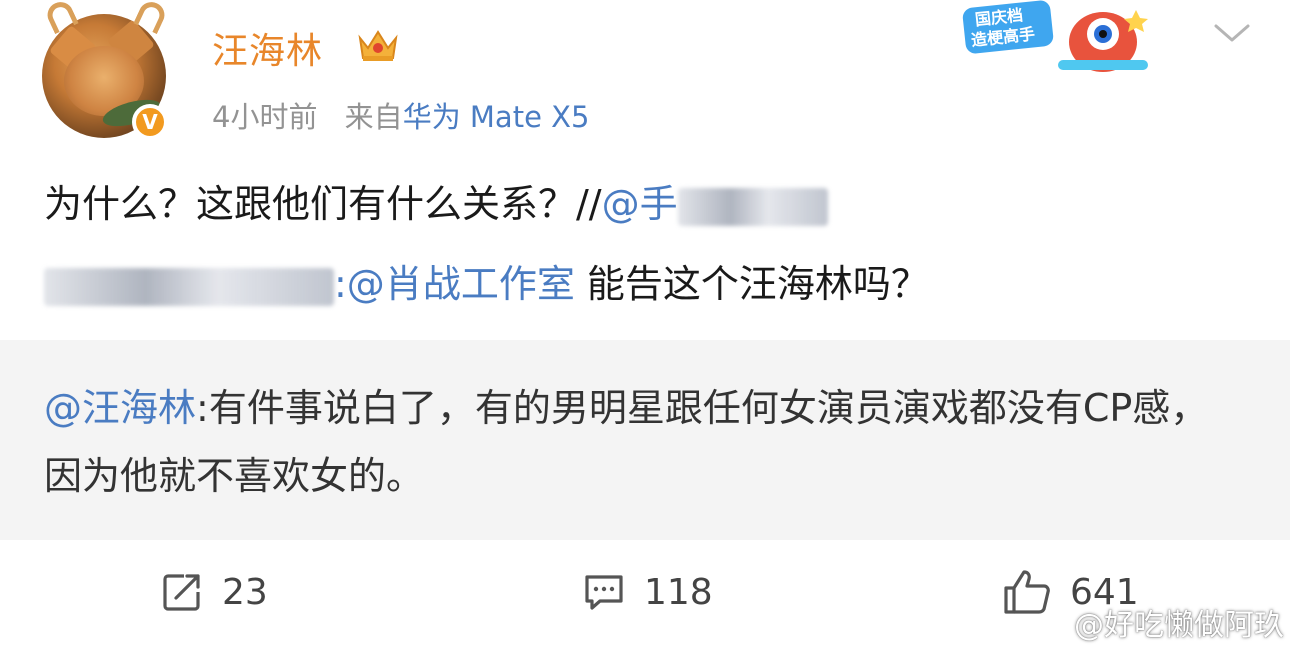  Describe the element at coordinates (323, 204) in the screenshot. I see `post-body-text: 为什么？这跟他们有什么关系？//` at that location.